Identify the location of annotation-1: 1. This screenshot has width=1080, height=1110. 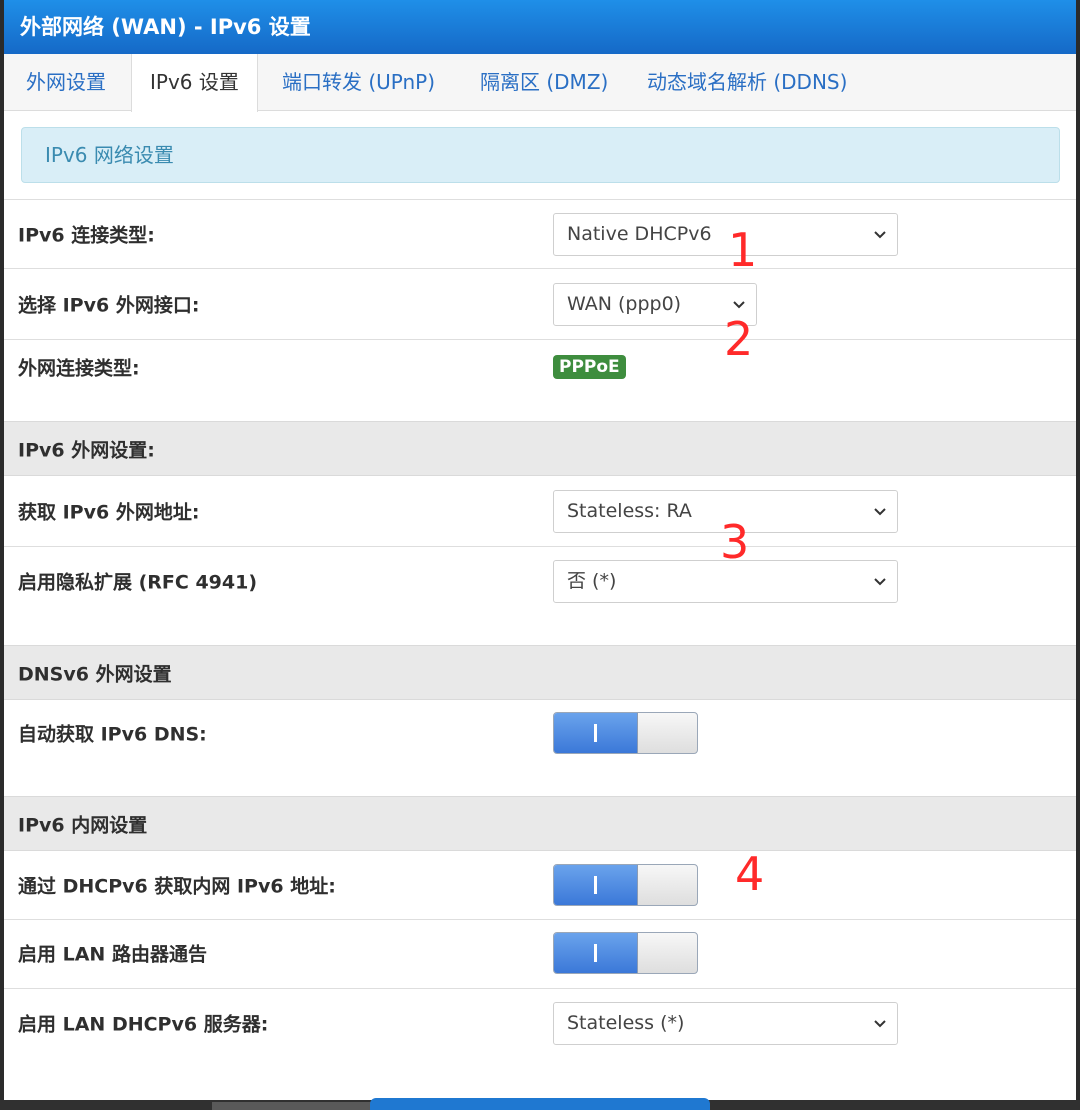
(743, 250).